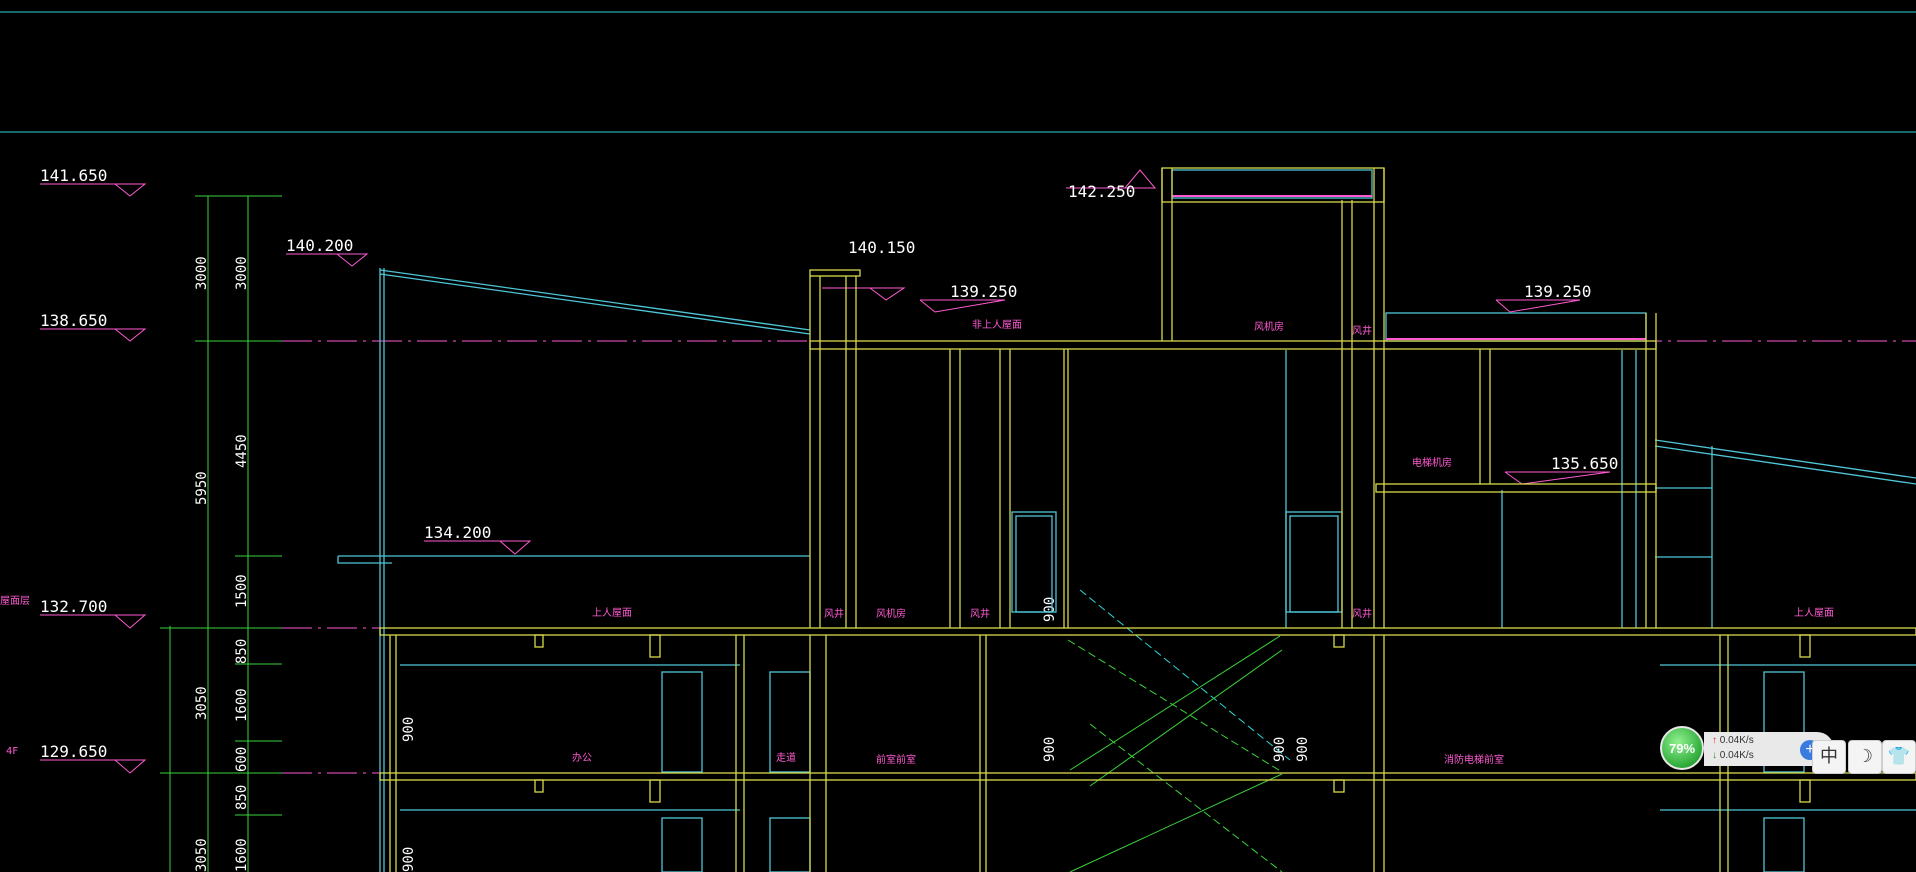  What do you see at coordinates (242, 855) in the screenshot?
I see `dim-1600-b: 1600` at bounding box center [242, 855].